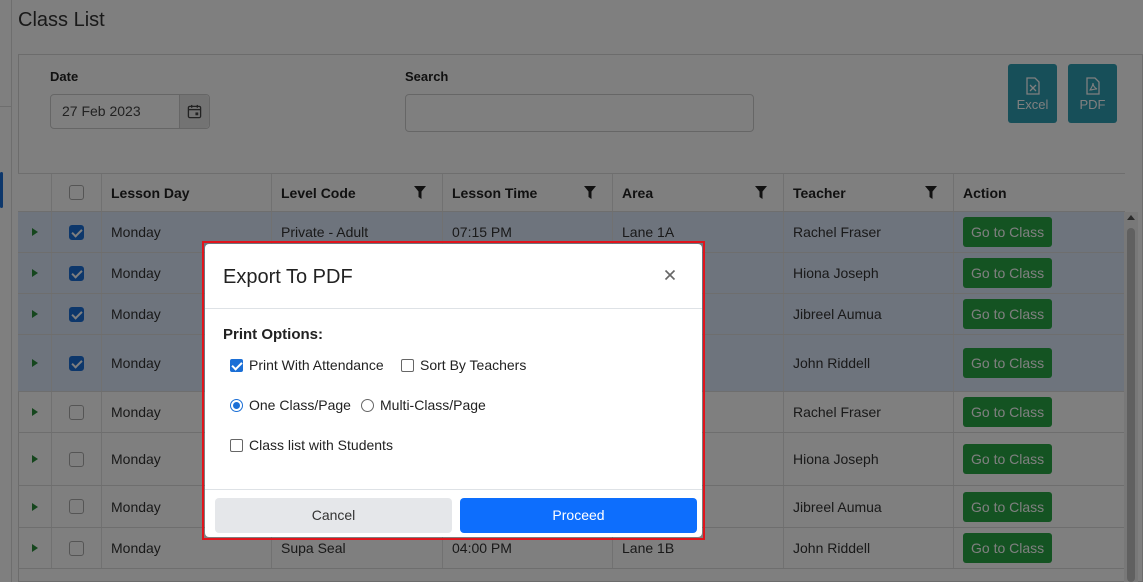  Describe the element at coordinates (473, 365) in the screenshot. I see `sort-by-teachers-label: Sort By Teachers` at that location.